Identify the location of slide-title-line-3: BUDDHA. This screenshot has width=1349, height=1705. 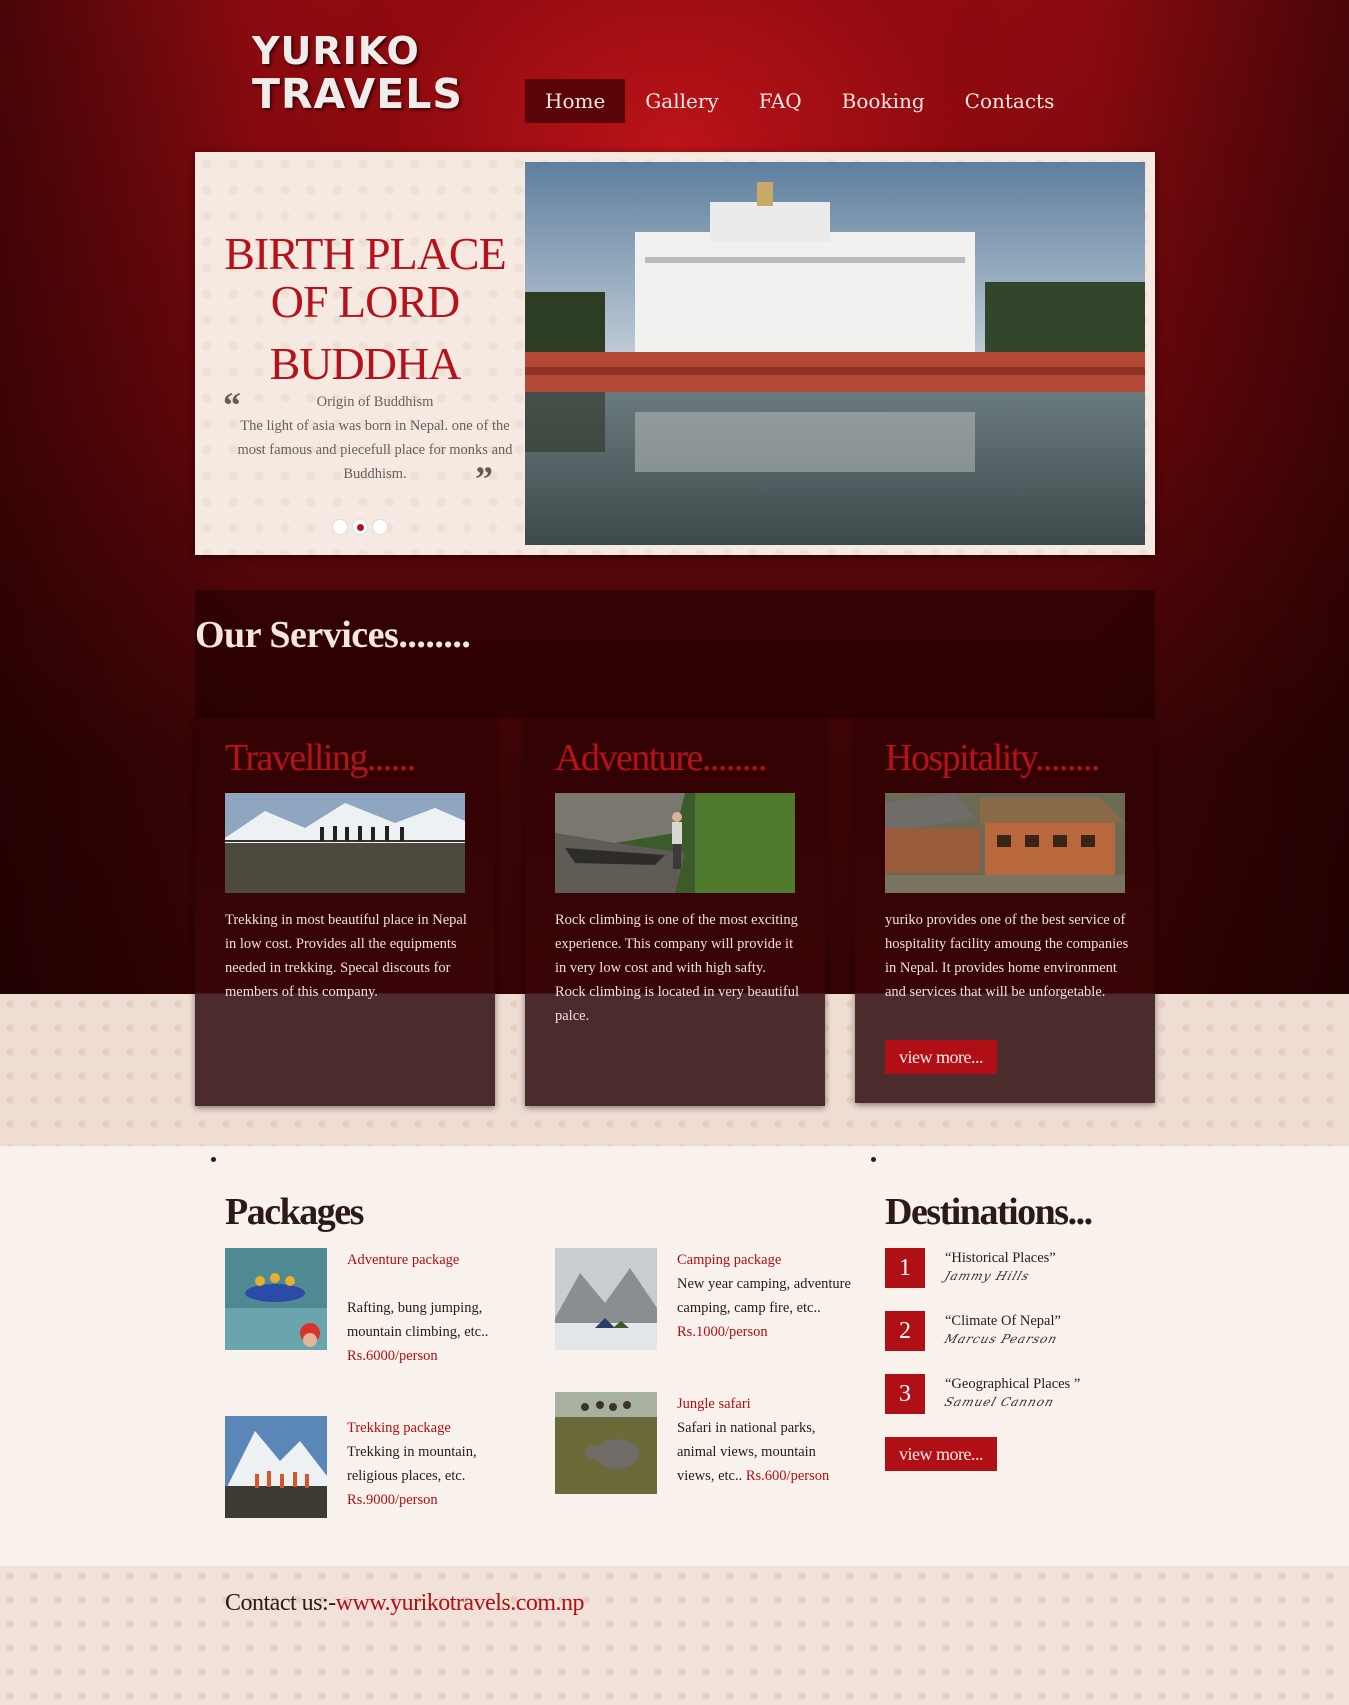
(365, 363).